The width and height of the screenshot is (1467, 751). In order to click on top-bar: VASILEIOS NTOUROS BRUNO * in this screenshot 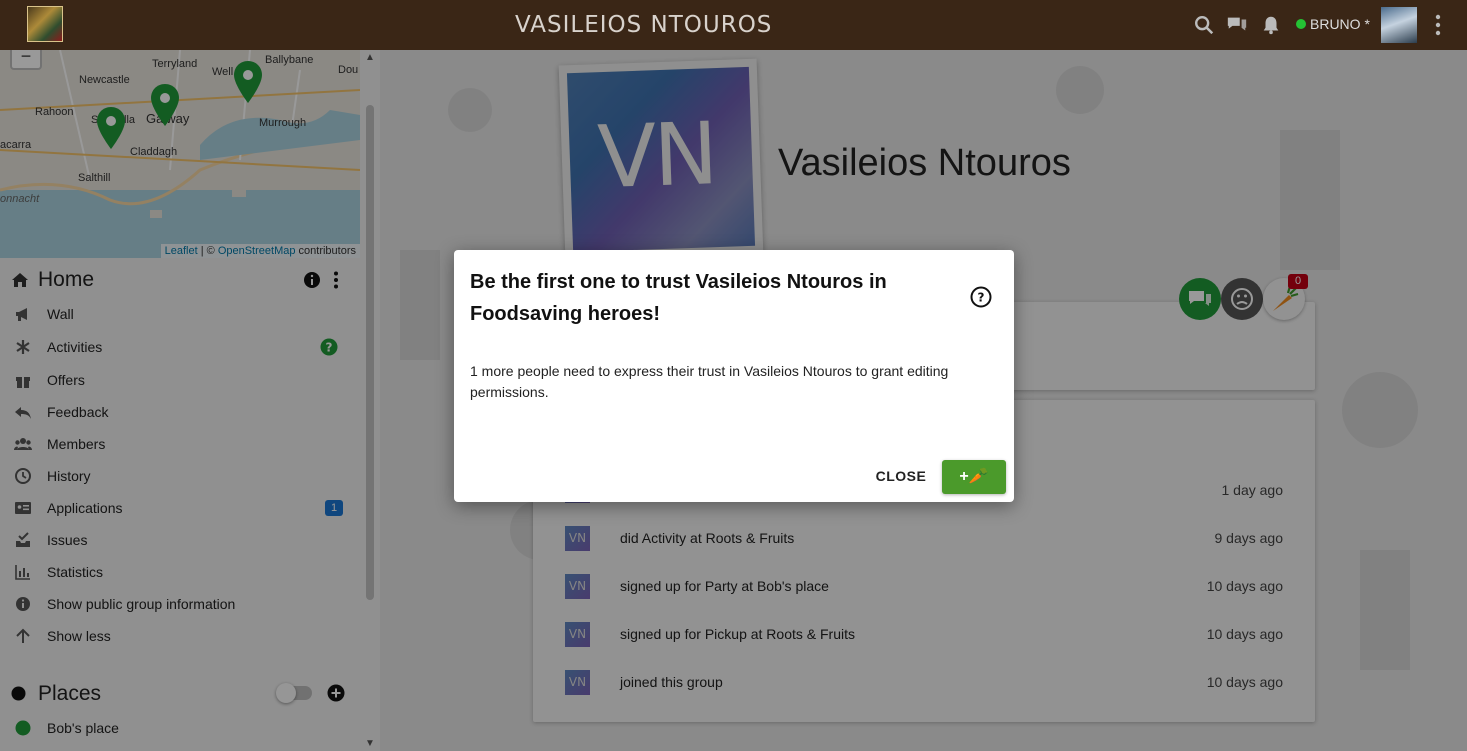, I will do `click(733, 25)`.